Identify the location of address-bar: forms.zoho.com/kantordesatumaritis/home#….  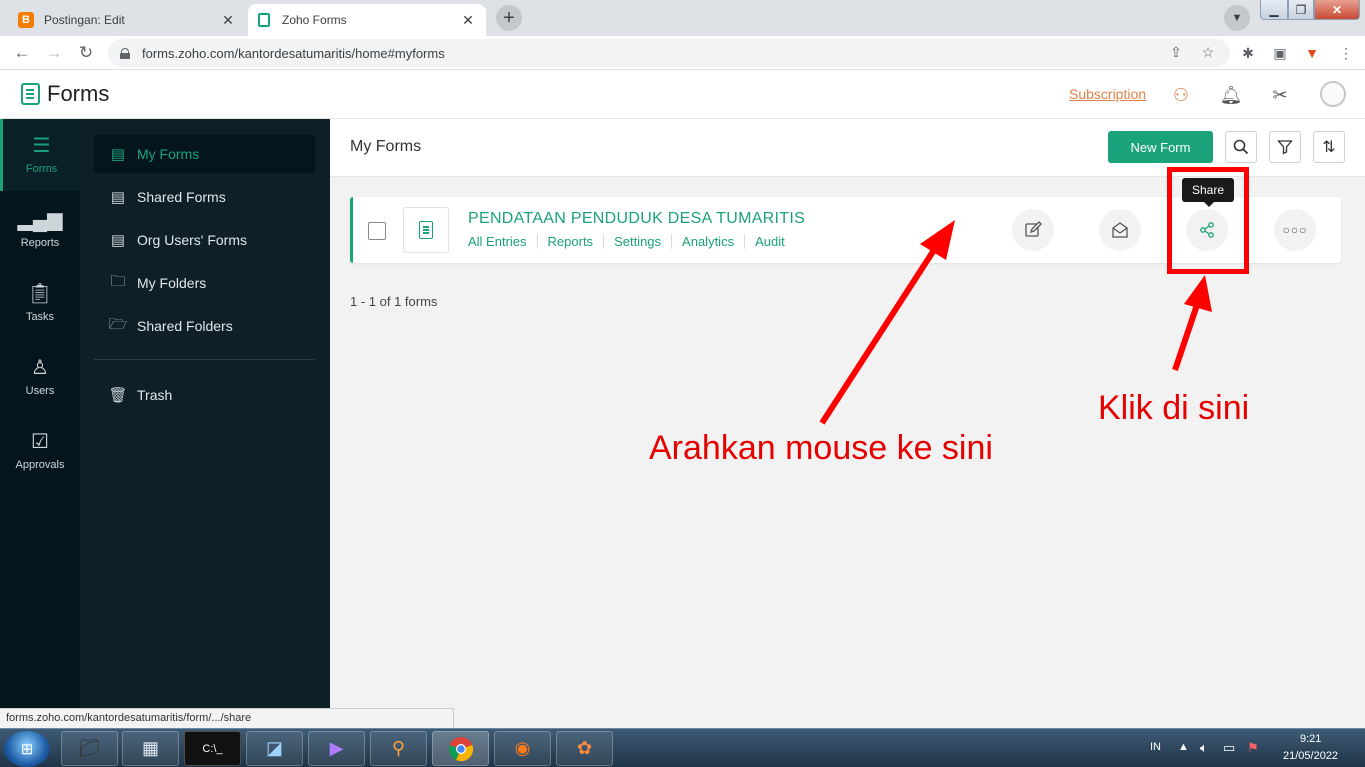
(669, 53).